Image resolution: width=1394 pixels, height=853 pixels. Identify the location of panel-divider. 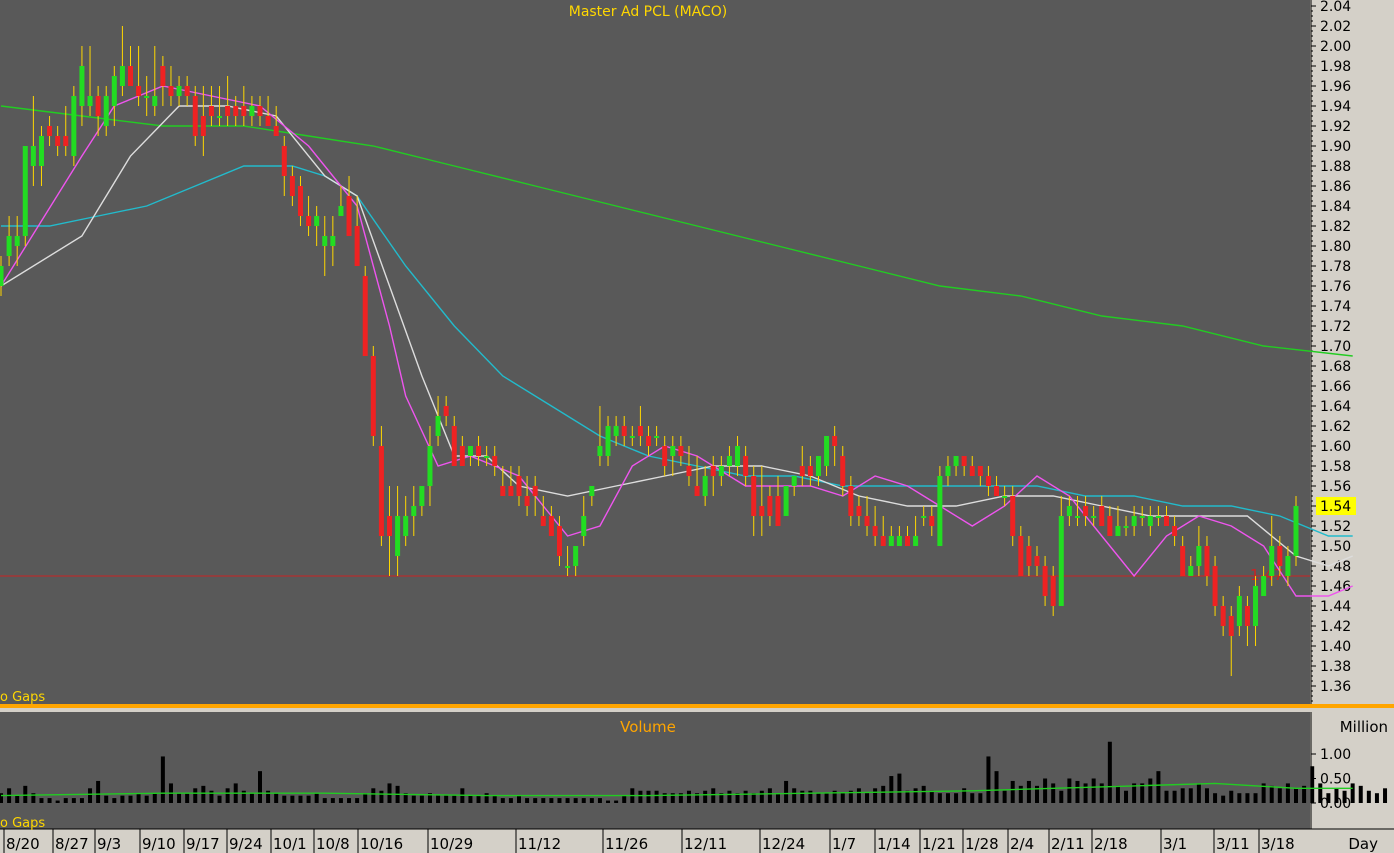
(697, 706).